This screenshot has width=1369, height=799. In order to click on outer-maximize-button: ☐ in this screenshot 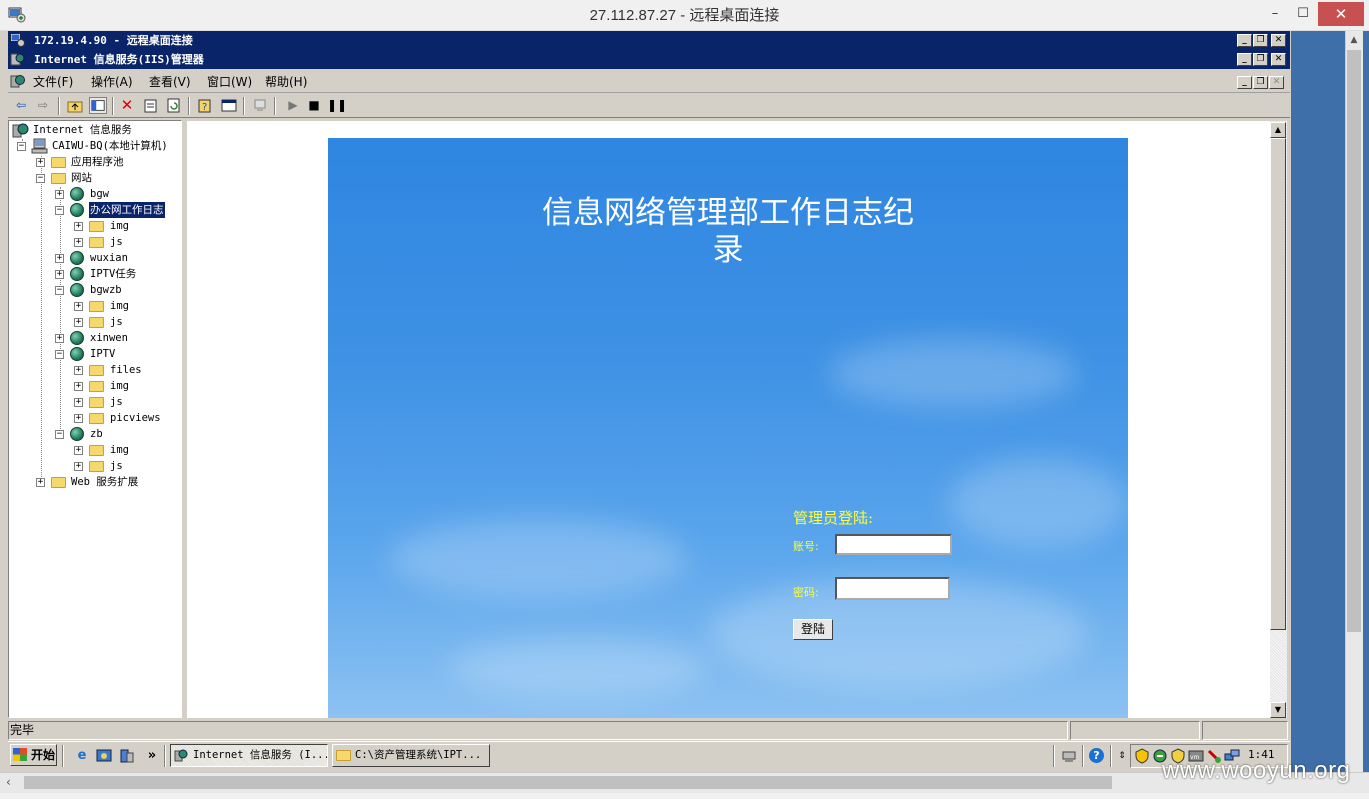, I will do `click(1303, 14)`.